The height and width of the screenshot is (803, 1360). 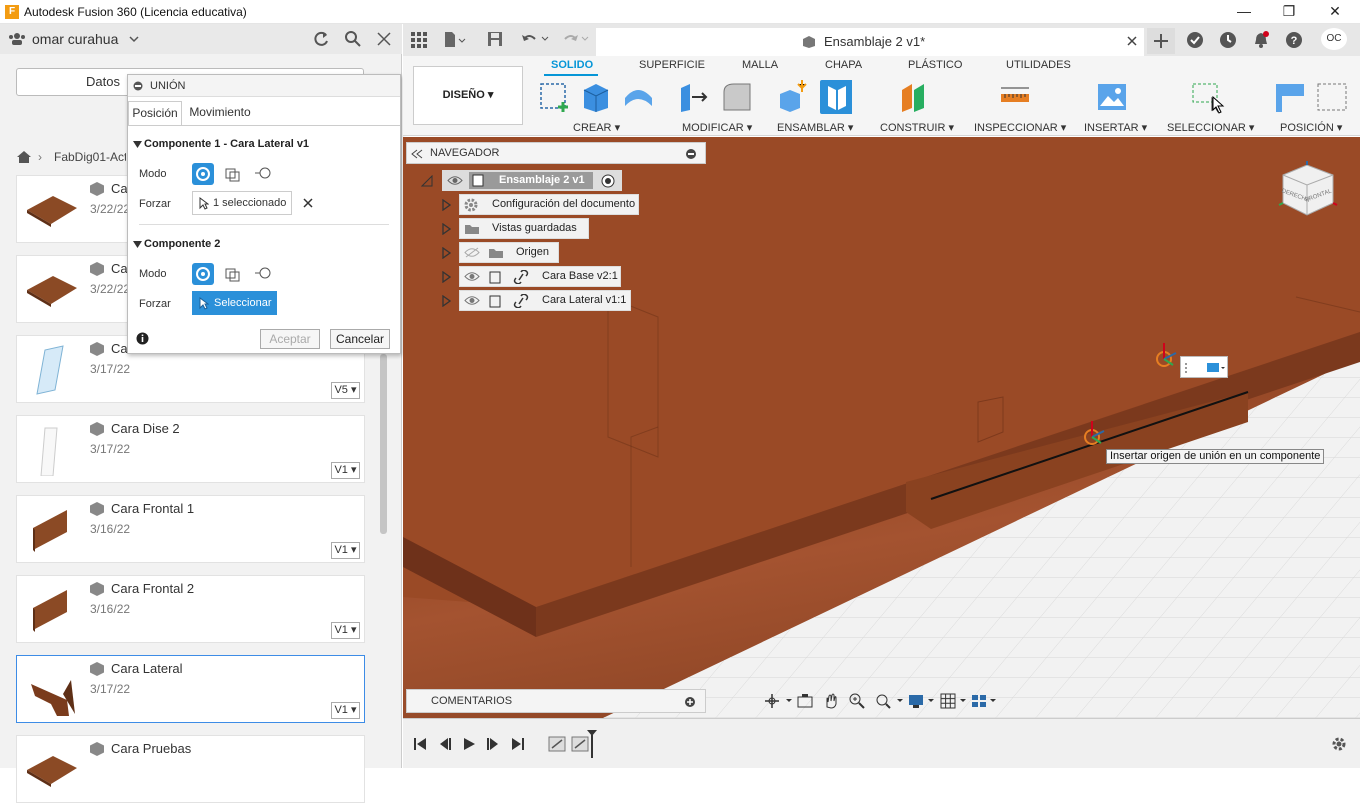 What do you see at coordinates (831, 701) in the screenshot?
I see `pan-icon` at bounding box center [831, 701].